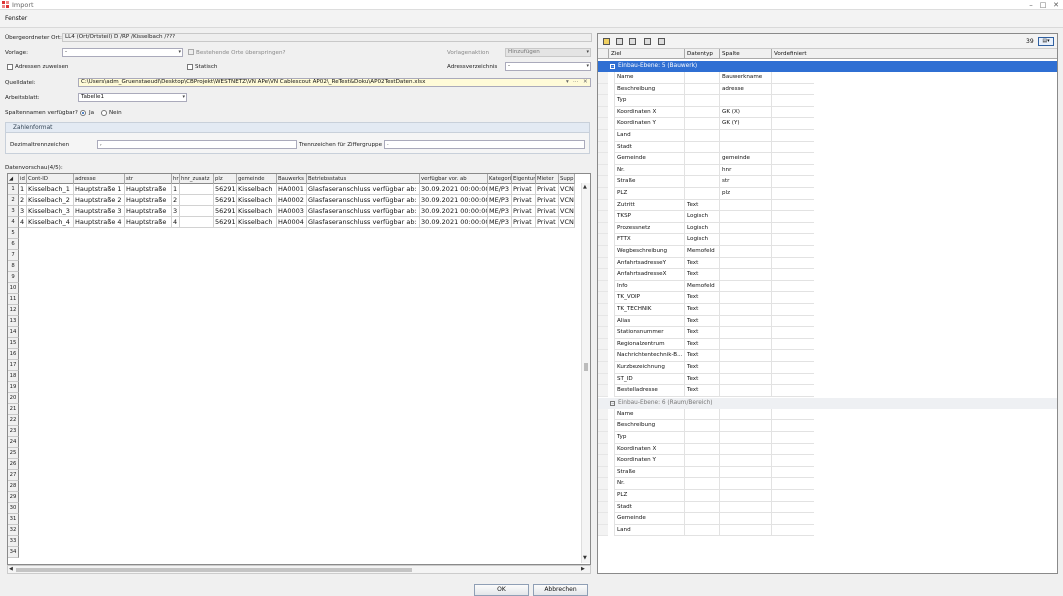 This screenshot has width=1063, height=596. Describe the element at coordinates (176, 222) in the screenshot. I see `grid-cell: 4` at that location.